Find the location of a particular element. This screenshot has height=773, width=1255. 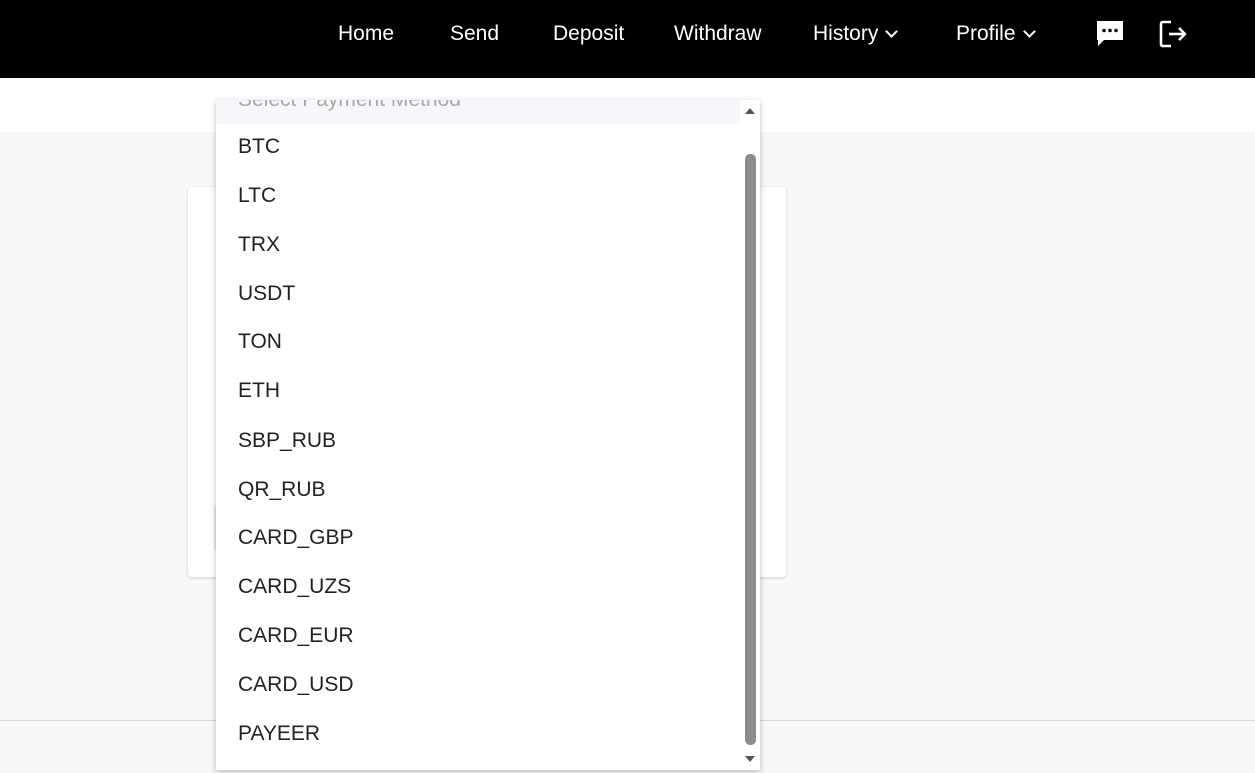

scroll-down-arrow-icon is located at coordinates (750, 759).